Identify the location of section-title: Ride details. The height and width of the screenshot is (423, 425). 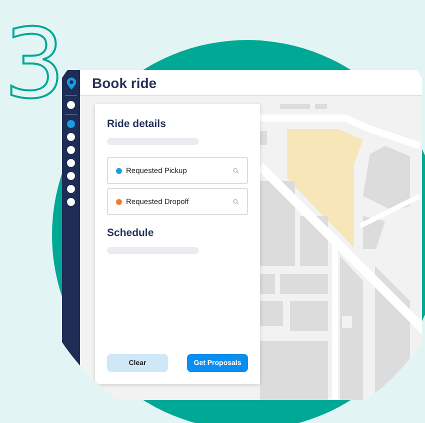
(137, 124).